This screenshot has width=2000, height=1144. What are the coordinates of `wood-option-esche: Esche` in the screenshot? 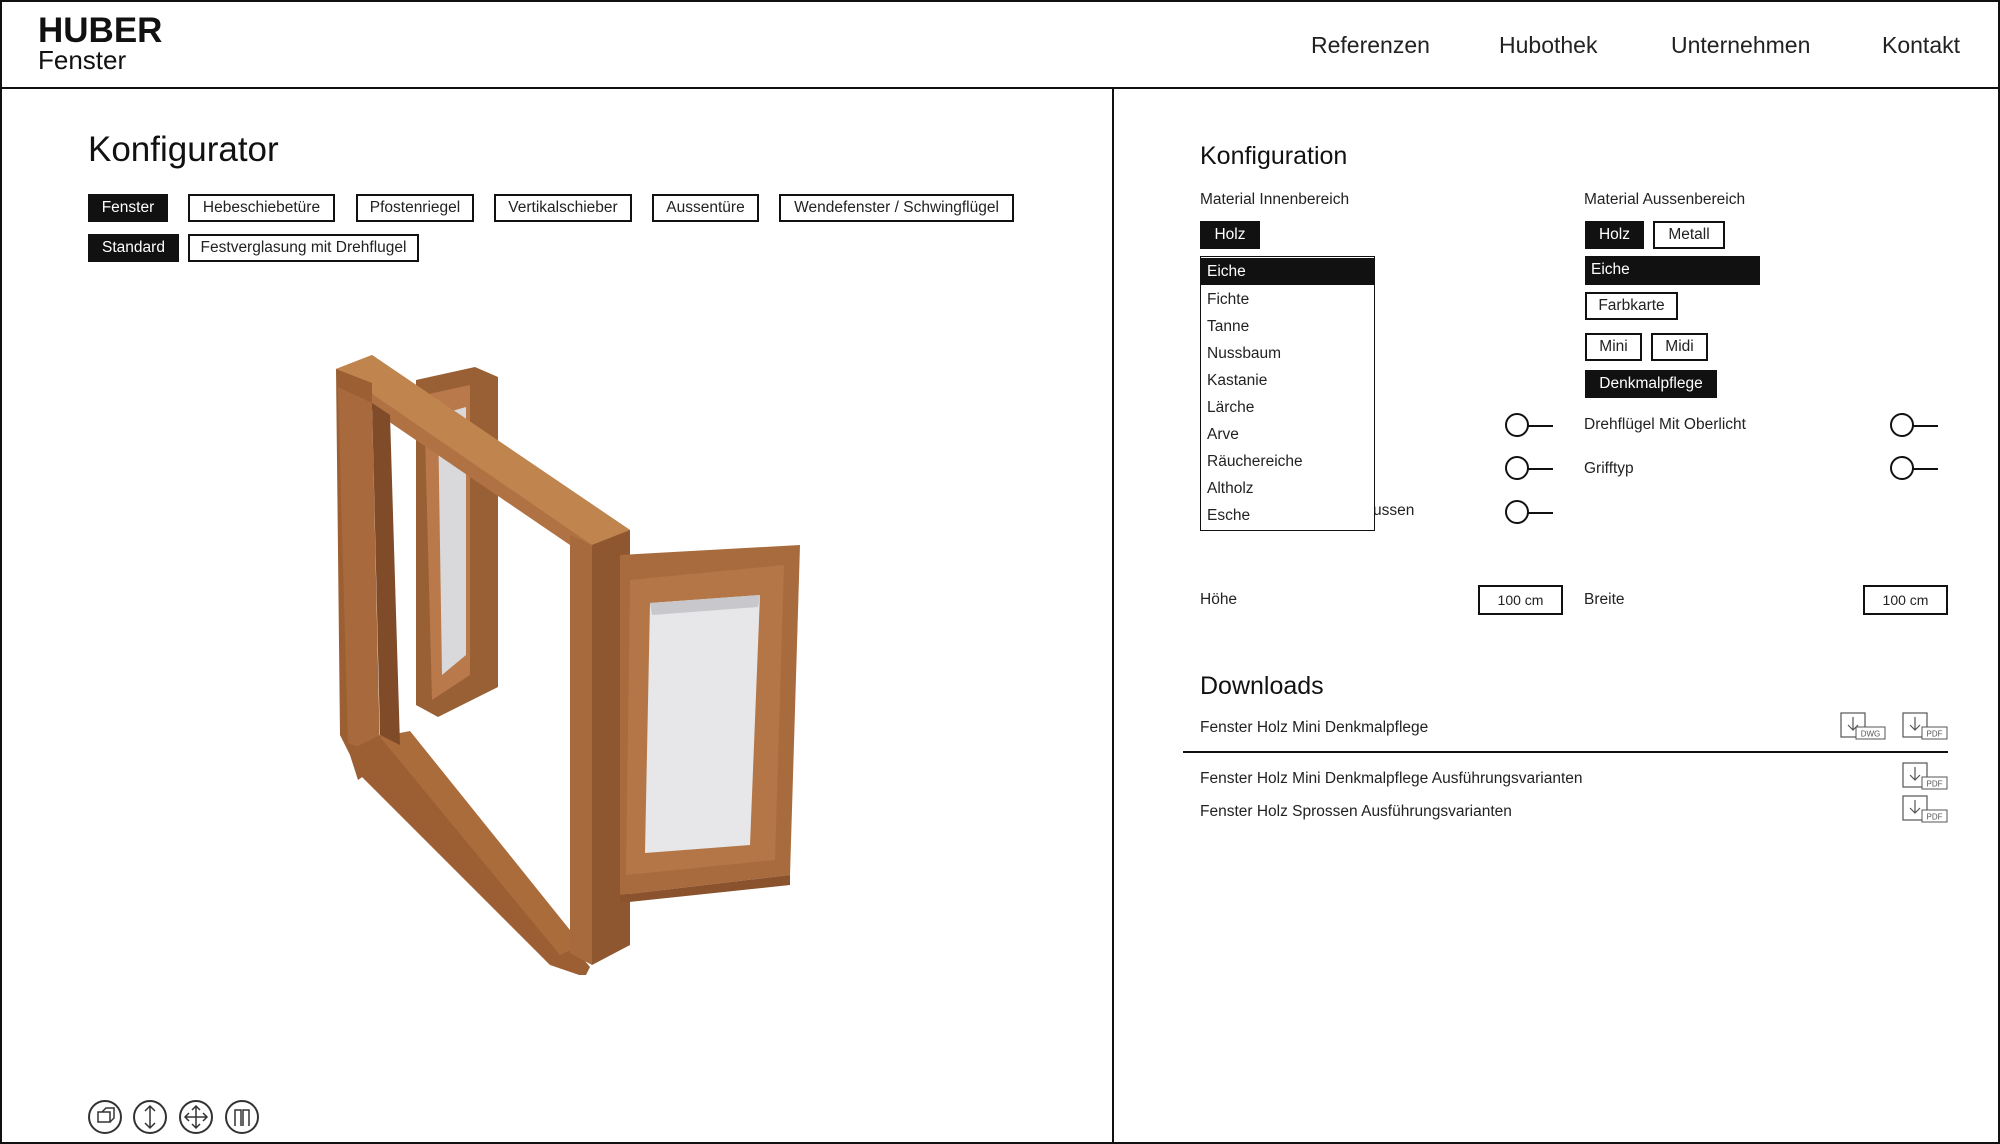 It's located at (1287, 515).